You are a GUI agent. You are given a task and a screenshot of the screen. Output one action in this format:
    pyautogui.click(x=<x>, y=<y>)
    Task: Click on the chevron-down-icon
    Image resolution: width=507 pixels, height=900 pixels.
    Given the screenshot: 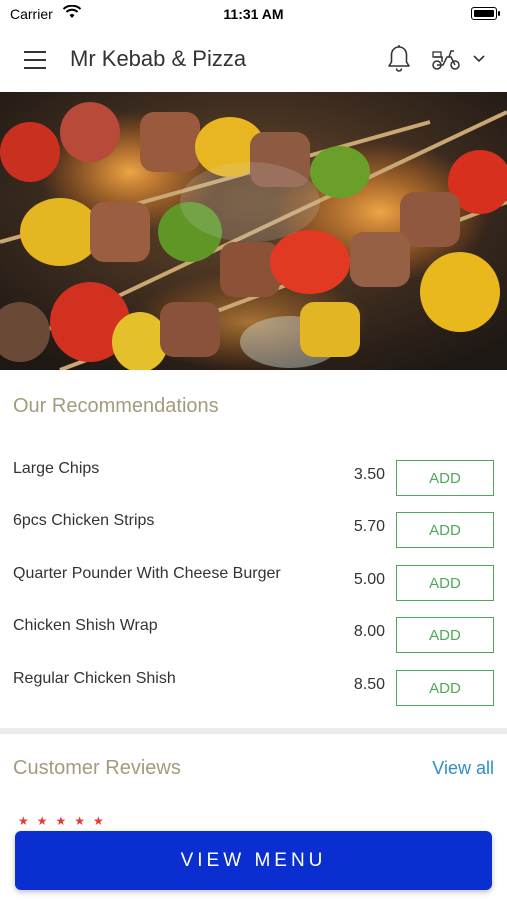 What is the action you would take?
    pyautogui.click(x=479, y=59)
    